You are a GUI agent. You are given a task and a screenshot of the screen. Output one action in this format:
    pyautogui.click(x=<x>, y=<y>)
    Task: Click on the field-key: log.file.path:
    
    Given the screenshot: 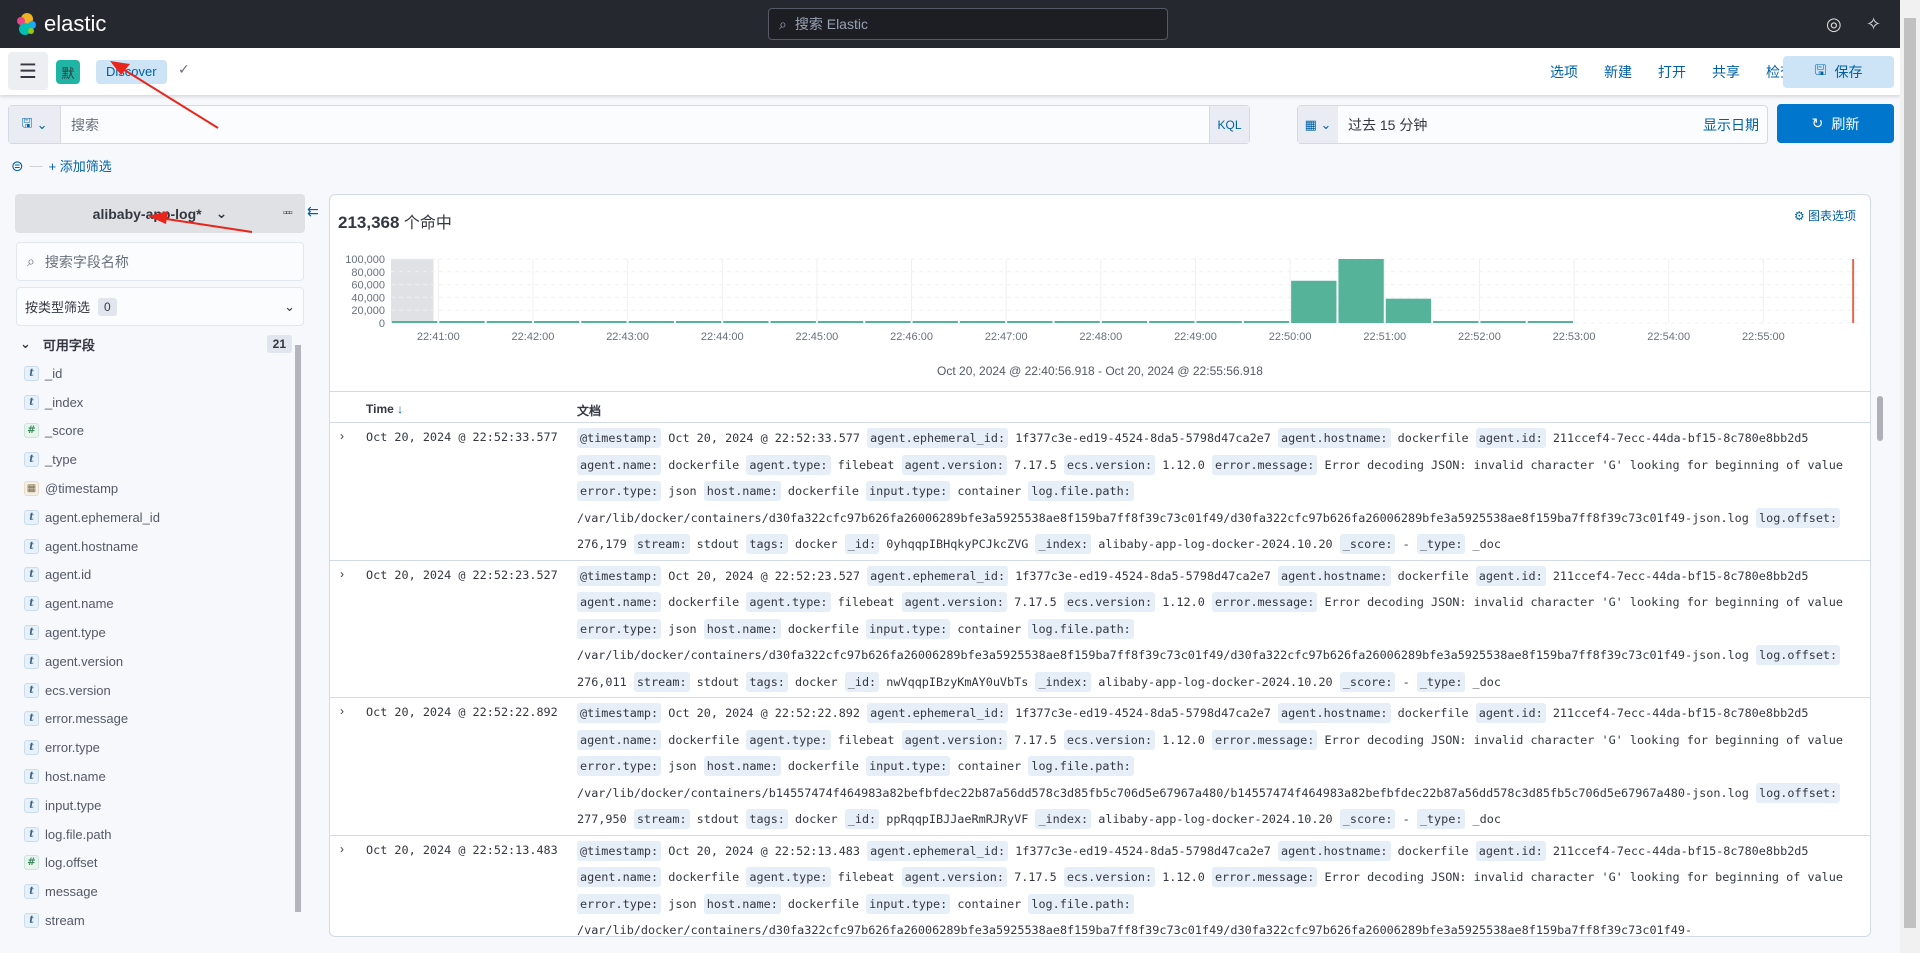 What is the action you would take?
    pyautogui.click(x=1081, y=491)
    